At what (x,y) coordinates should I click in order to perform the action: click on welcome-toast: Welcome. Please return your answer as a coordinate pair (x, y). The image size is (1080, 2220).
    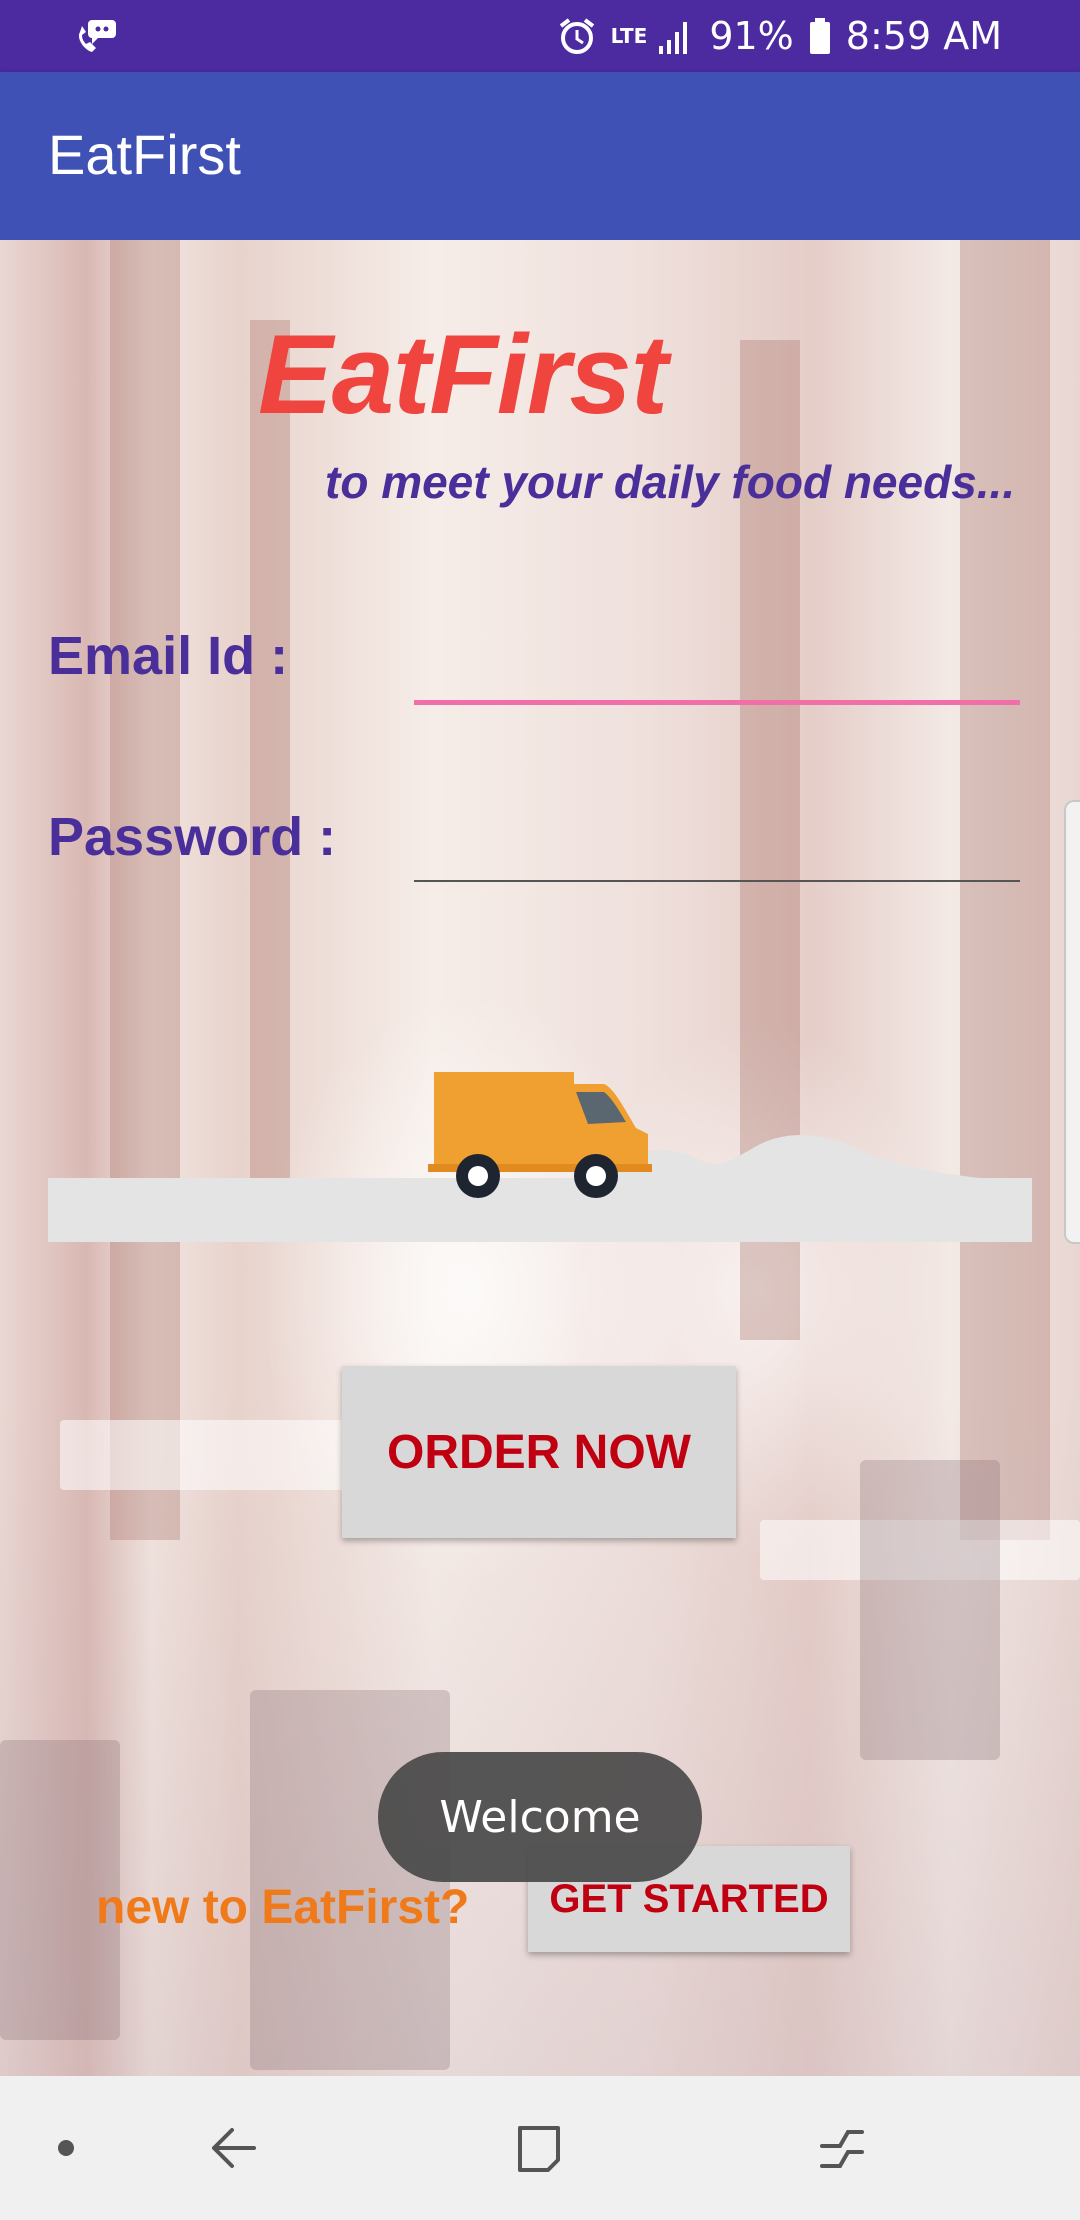
    Looking at the image, I should click on (540, 1817).